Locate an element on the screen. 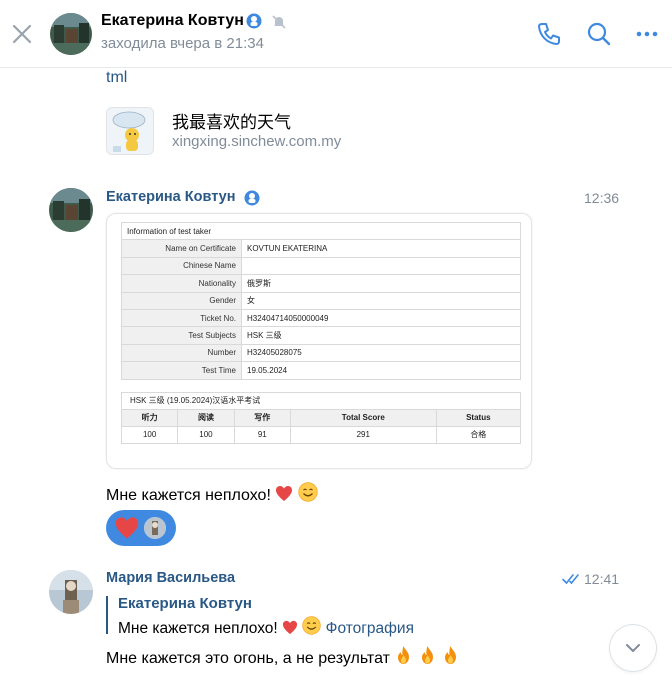 The image size is (672, 682). mute-icon is located at coordinates (279, 22).